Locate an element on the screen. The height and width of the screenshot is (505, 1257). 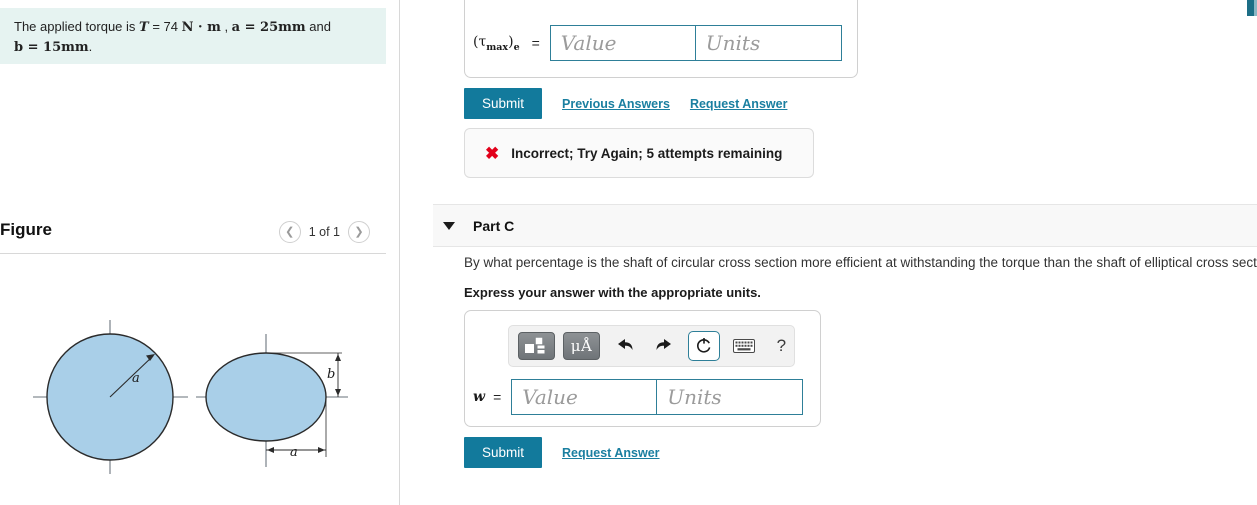
part-c-answer-box: μÅ ? w = Value Units is located at coordinates (642, 368).